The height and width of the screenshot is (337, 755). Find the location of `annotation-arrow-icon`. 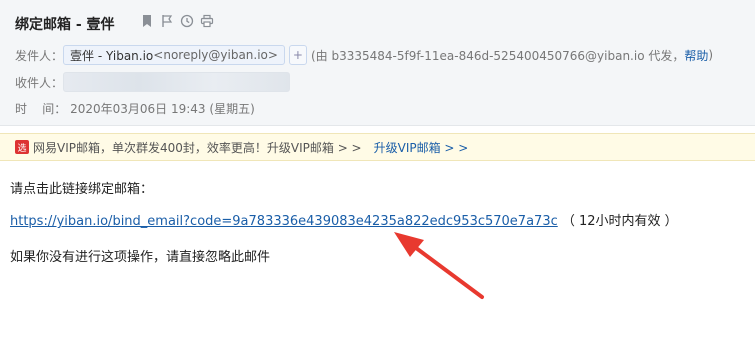

annotation-arrow-icon is located at coordinates (439, 265).